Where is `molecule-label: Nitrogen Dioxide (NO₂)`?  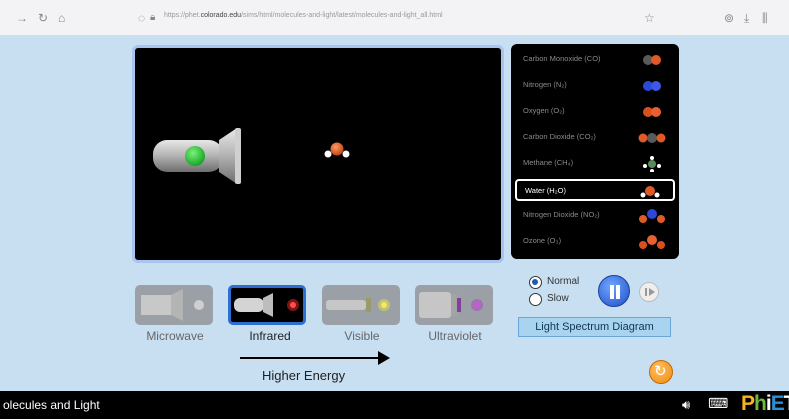 molecule-label: Nitrogen Dioxide (NO₂) is located at coordinates (561, 214).